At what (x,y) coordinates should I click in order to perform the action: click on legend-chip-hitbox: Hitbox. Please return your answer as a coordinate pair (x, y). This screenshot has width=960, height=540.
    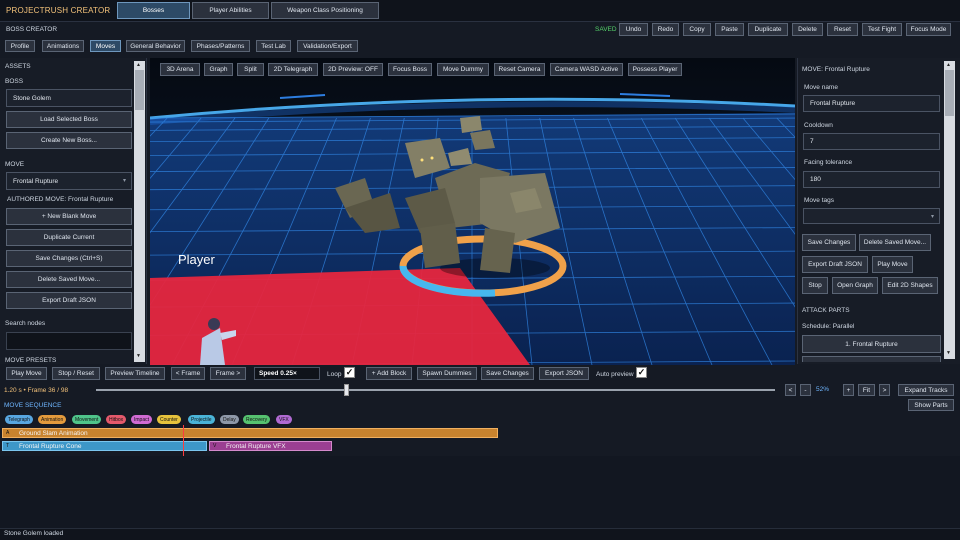
    Looking at the image, I should click on (116, 419).